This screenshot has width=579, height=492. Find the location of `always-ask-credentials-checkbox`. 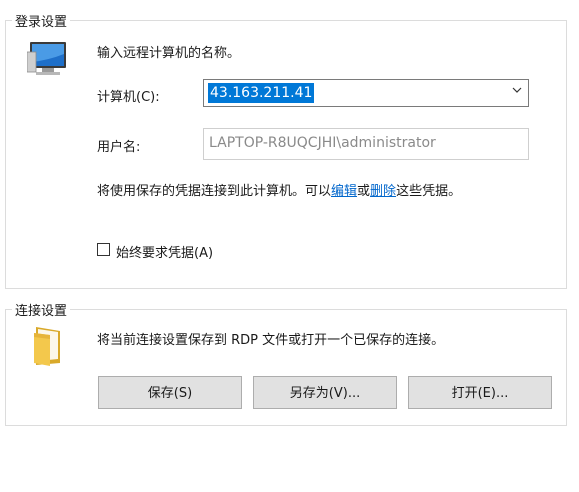

always-ask-credentials-checkbox is located at coordinates (103, 249).